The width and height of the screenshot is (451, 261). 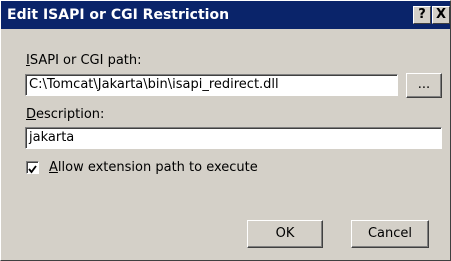 I want to click on path-label: ISAPI or CGI path:, so click(x=84, y=60).